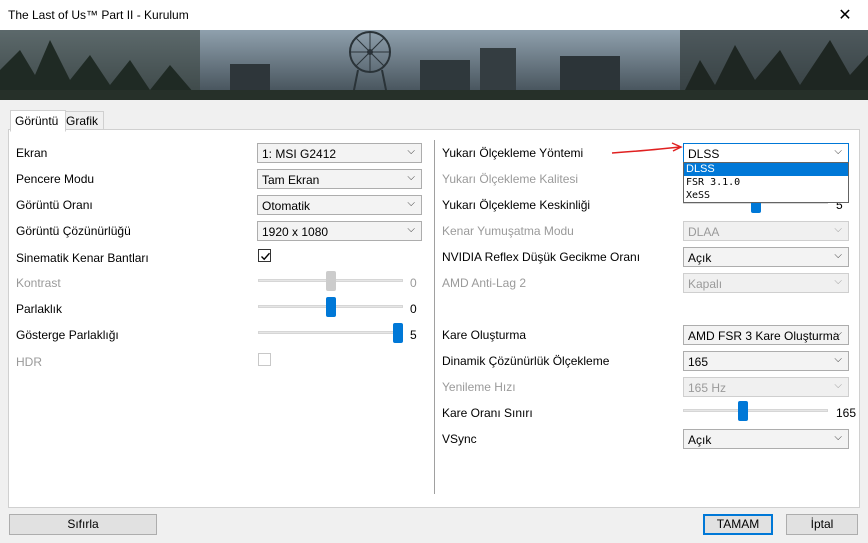  What do you see at coordinates (295, 232) in the screenshot?
I see `resolution-value: 1920 x 1080` at bounding box center [295, 232].